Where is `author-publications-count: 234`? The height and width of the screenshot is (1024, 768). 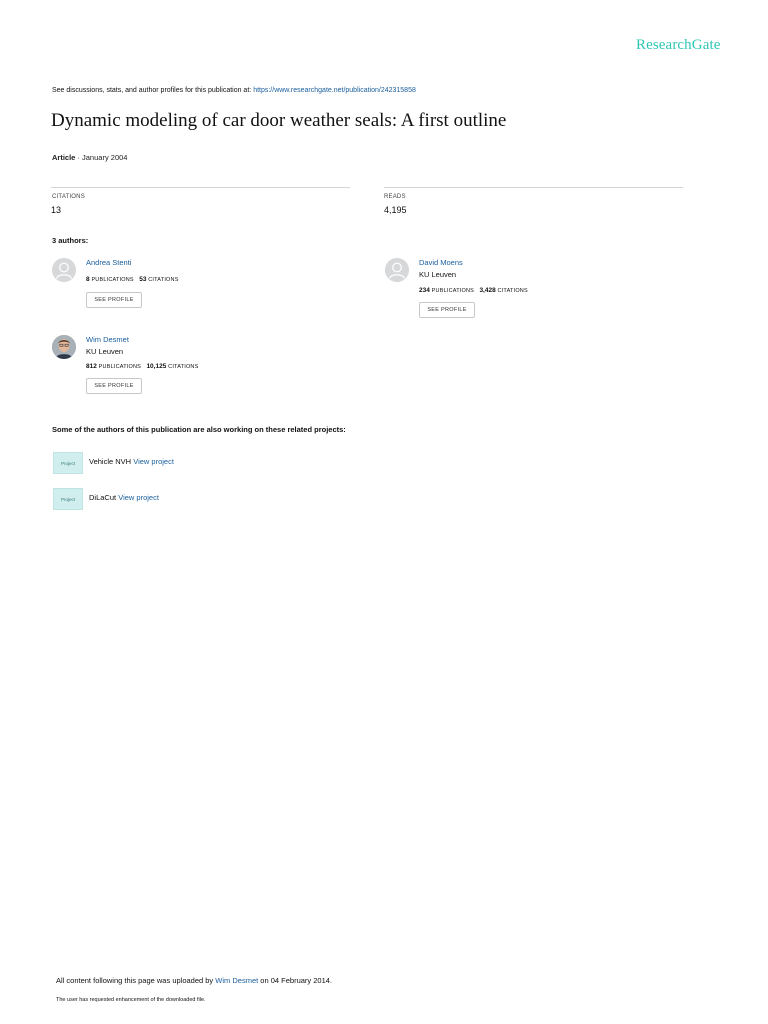
author-publications-count: 234 is located at coordinates (424, 290).